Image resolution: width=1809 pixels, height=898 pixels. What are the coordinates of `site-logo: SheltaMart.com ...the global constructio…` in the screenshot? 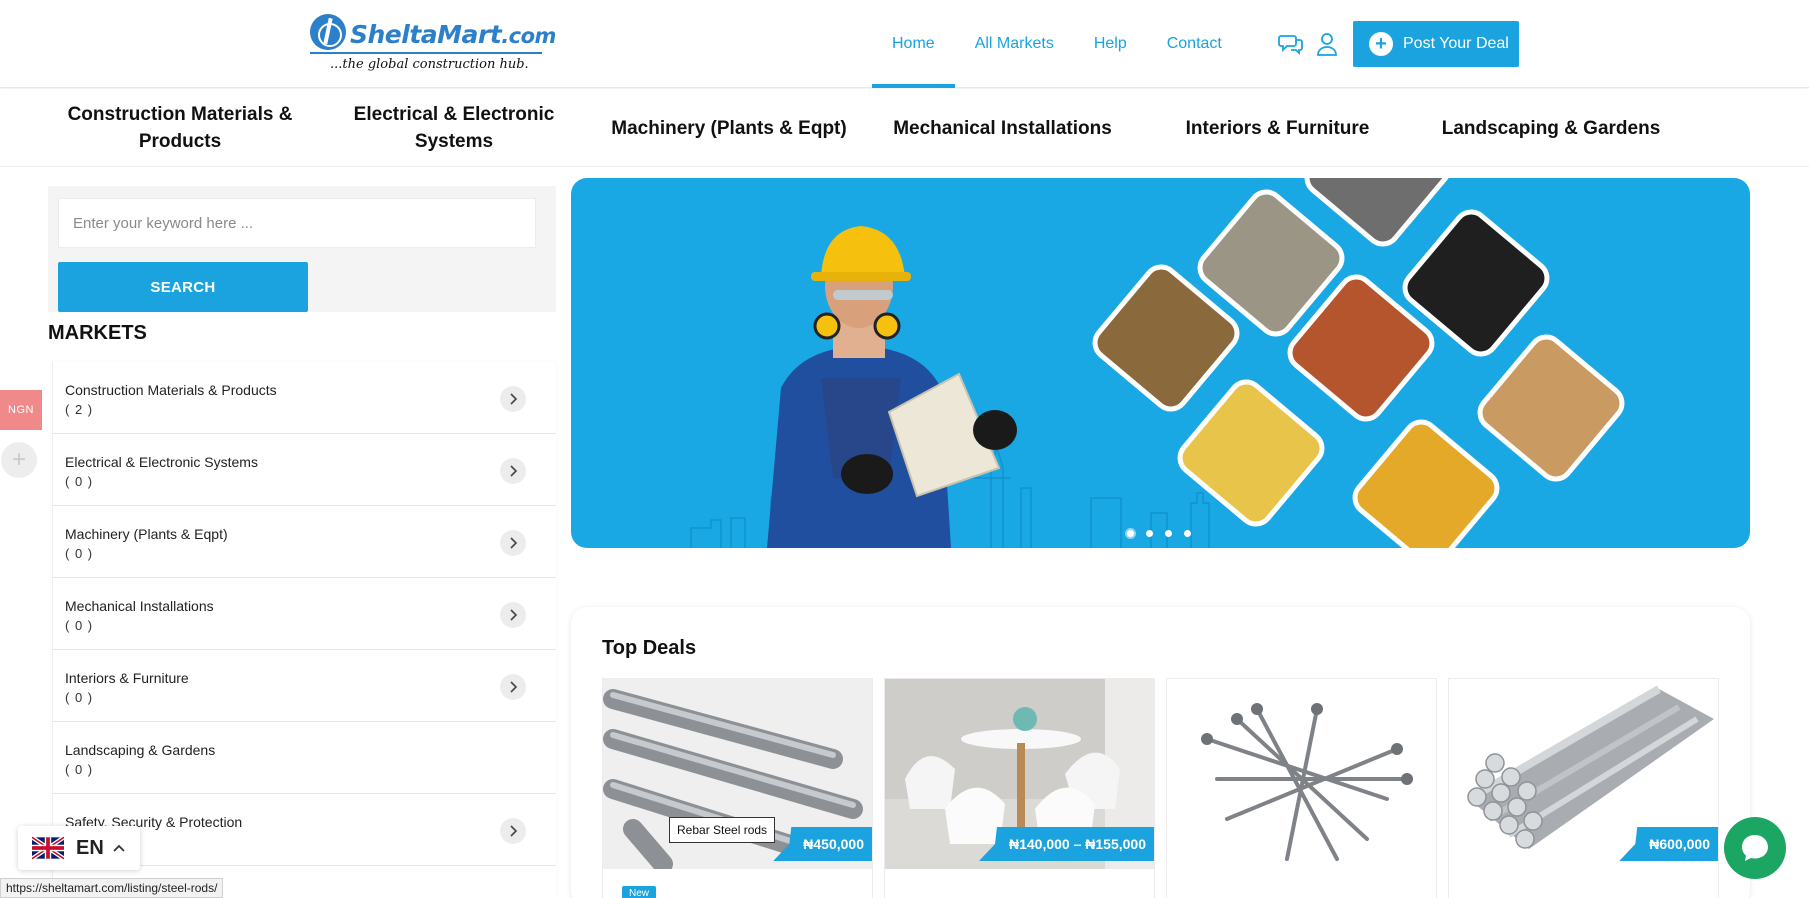 It's located at (432, 43).